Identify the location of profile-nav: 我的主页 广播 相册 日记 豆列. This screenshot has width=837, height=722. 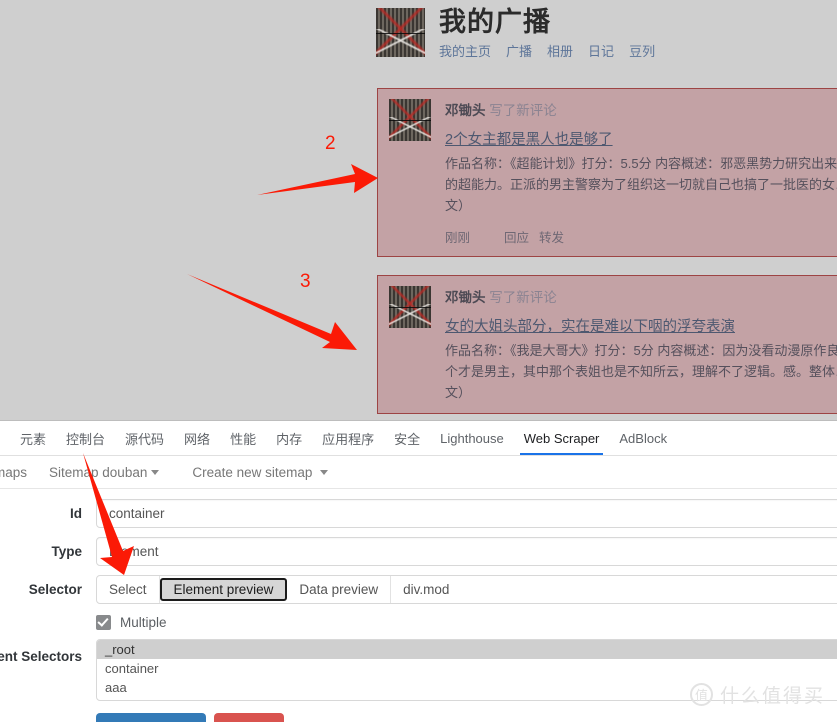
(547, 50).